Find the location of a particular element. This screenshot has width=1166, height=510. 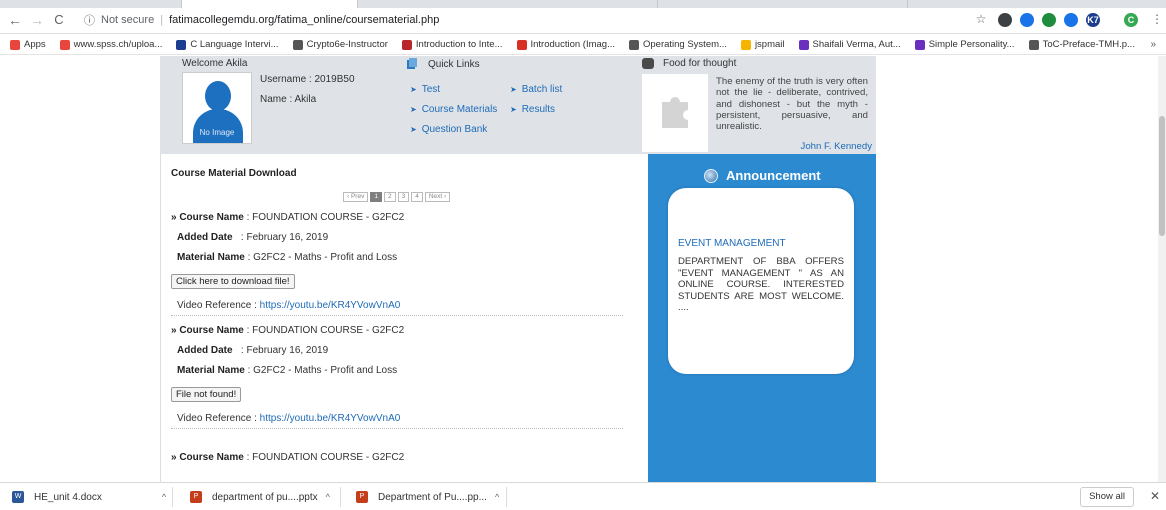

security-label: Not secure is located at coordinates (127, 20).